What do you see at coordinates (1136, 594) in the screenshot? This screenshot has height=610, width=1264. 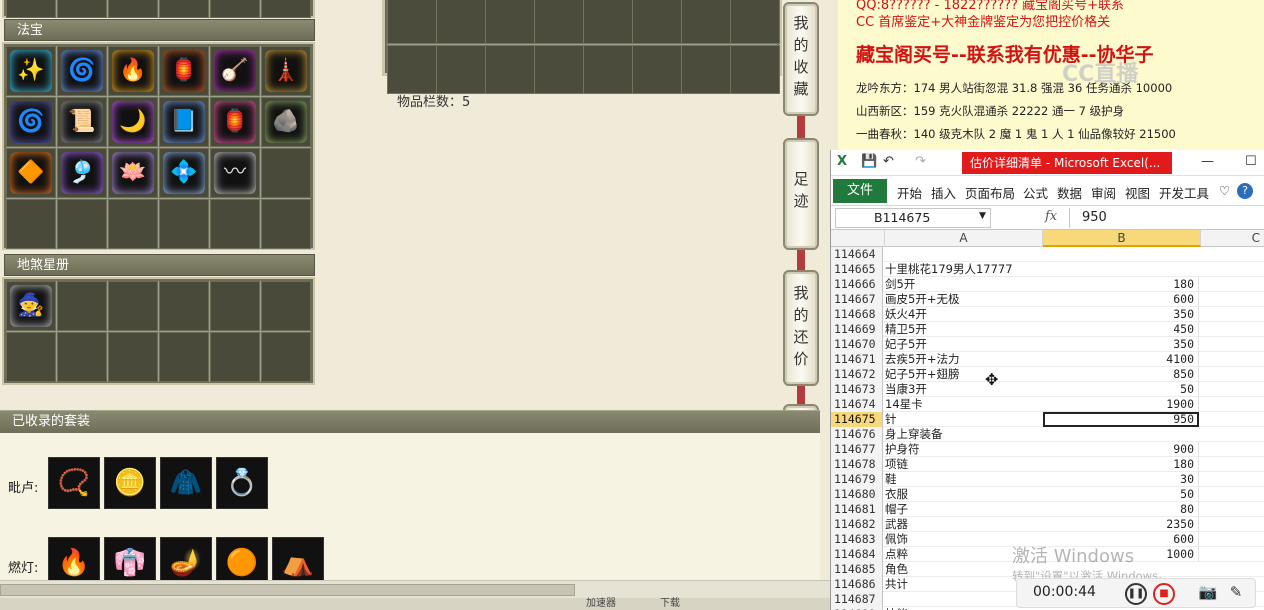 I see `pause-icon: ❚❚` at bounding box center [1136, 594].